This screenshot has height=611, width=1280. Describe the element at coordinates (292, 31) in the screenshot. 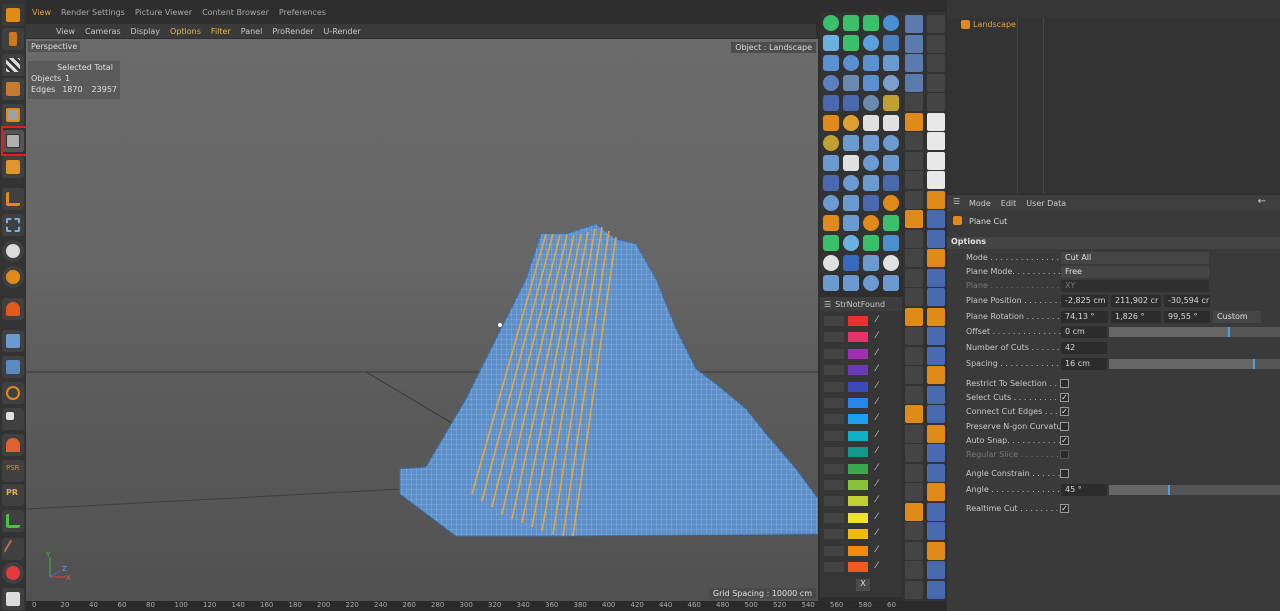

I see `menu-prorender: ProRender` at that location.